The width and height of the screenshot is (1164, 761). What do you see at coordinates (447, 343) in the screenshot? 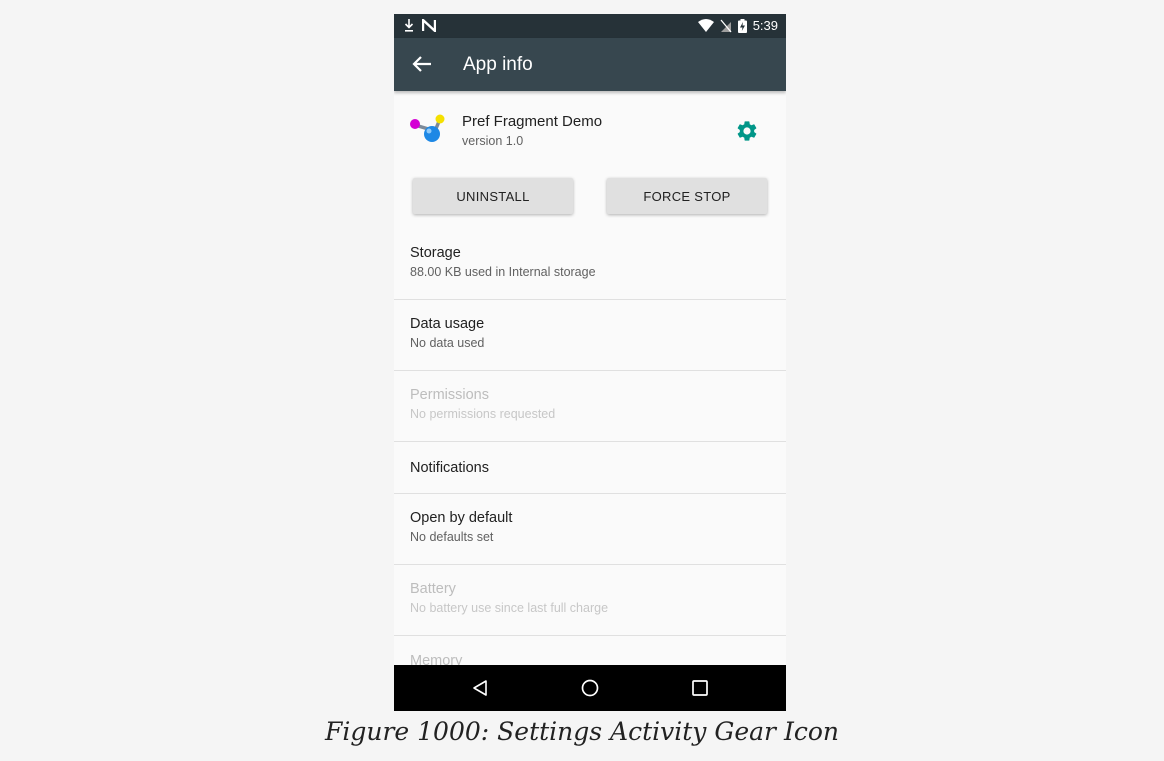
I see `pref-summary: No data used` at bounding box center [447, 343].